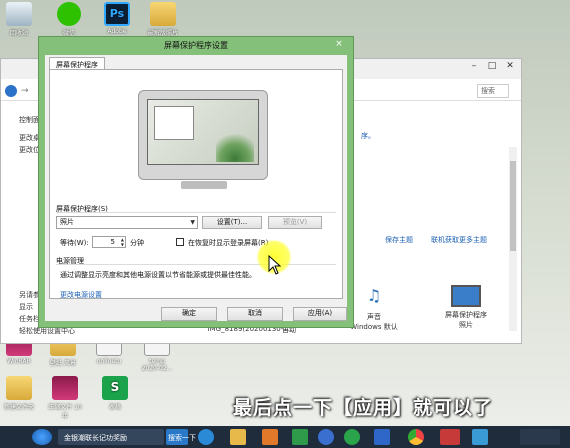  I want to click on screensaver-select: 照片 ▼, so click(127, 222).